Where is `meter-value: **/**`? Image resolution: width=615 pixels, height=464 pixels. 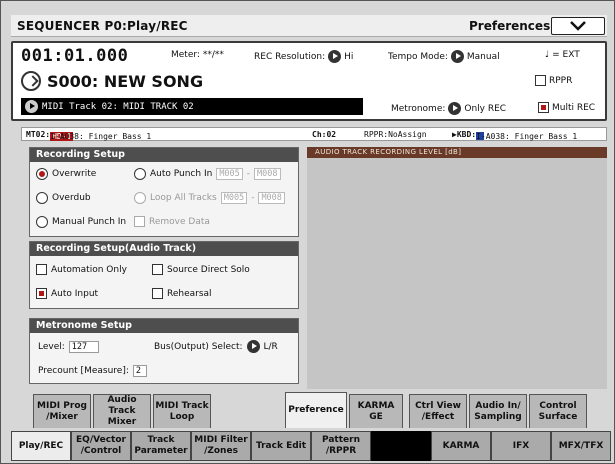
meter-value: **/** is located at coordinates (213, 55).